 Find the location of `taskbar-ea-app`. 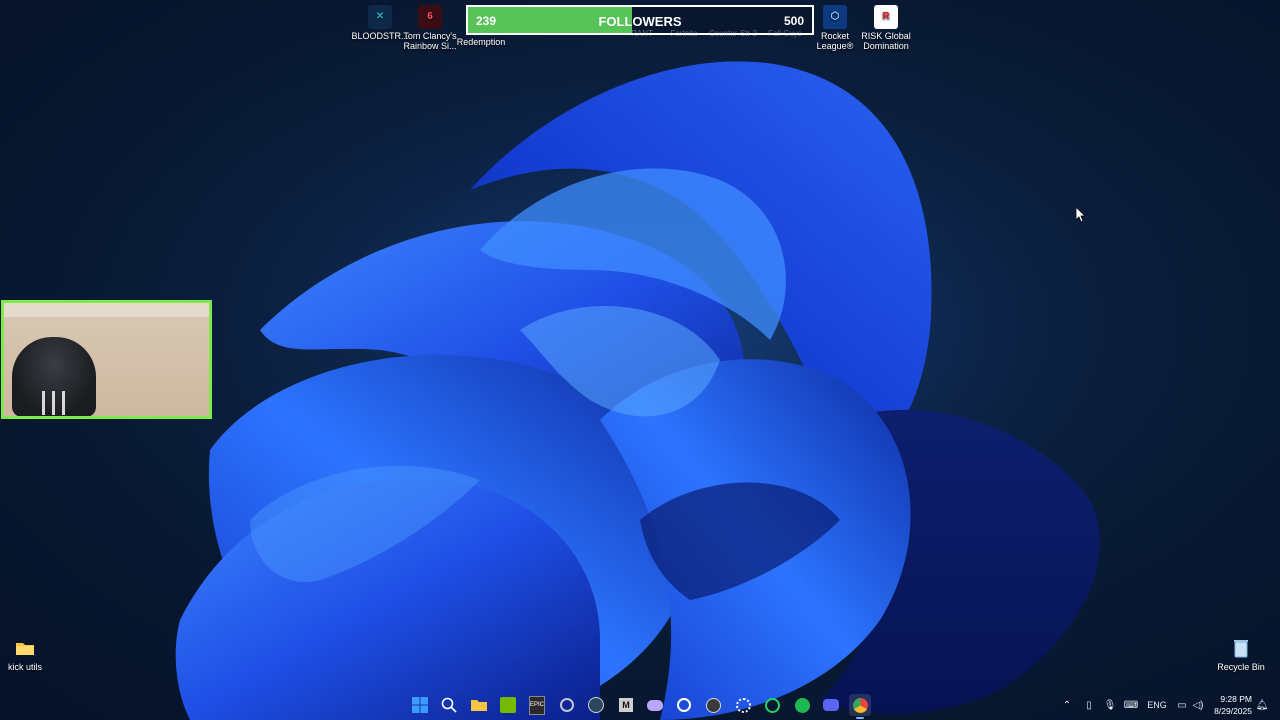

taskbar-ea-app is located at coordinates (567, 705).